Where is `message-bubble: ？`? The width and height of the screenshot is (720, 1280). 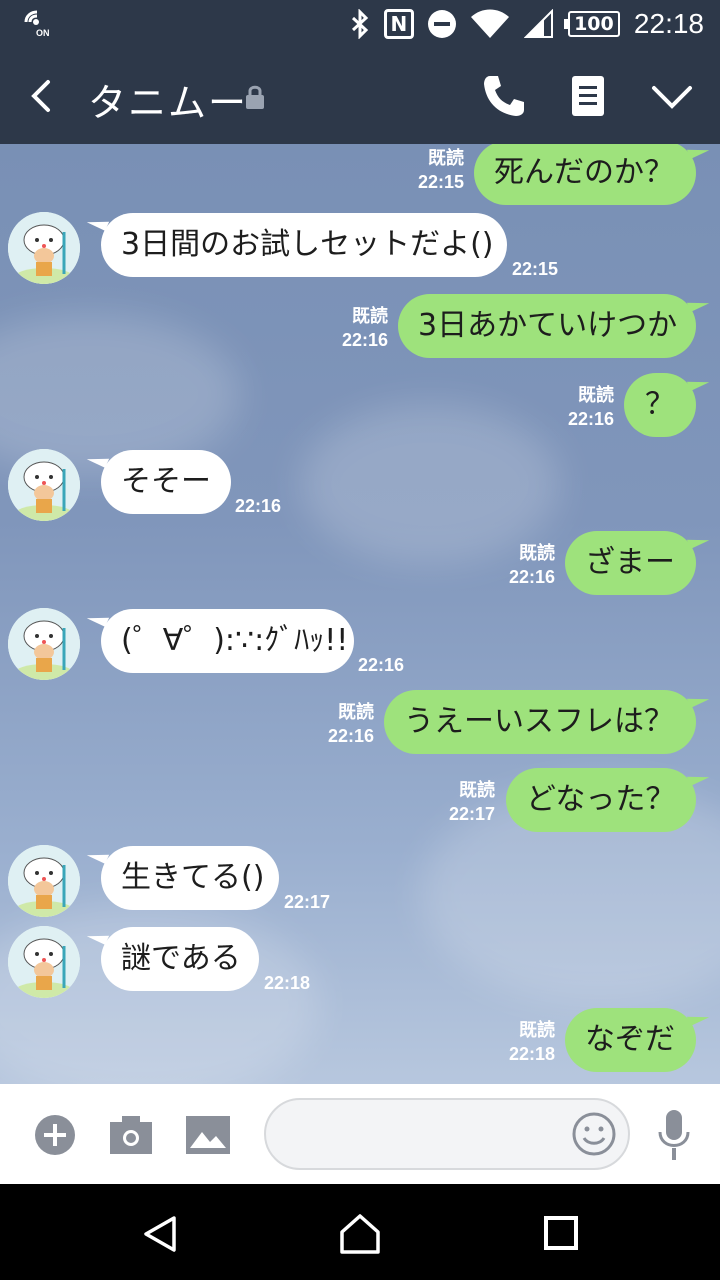 message-bubble: ？ is located at coordinates (660, 405).